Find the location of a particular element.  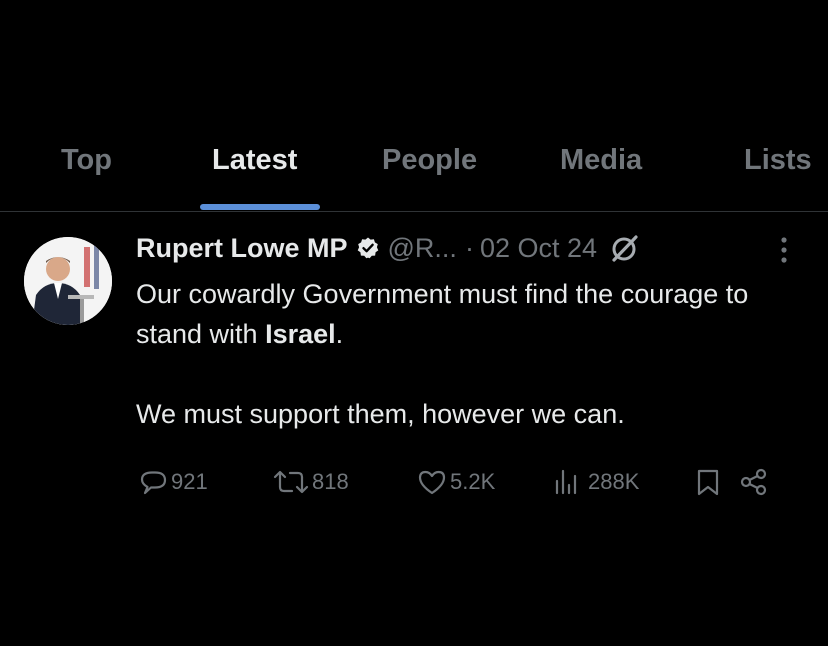

share-button is located at coordinates (754, 482).